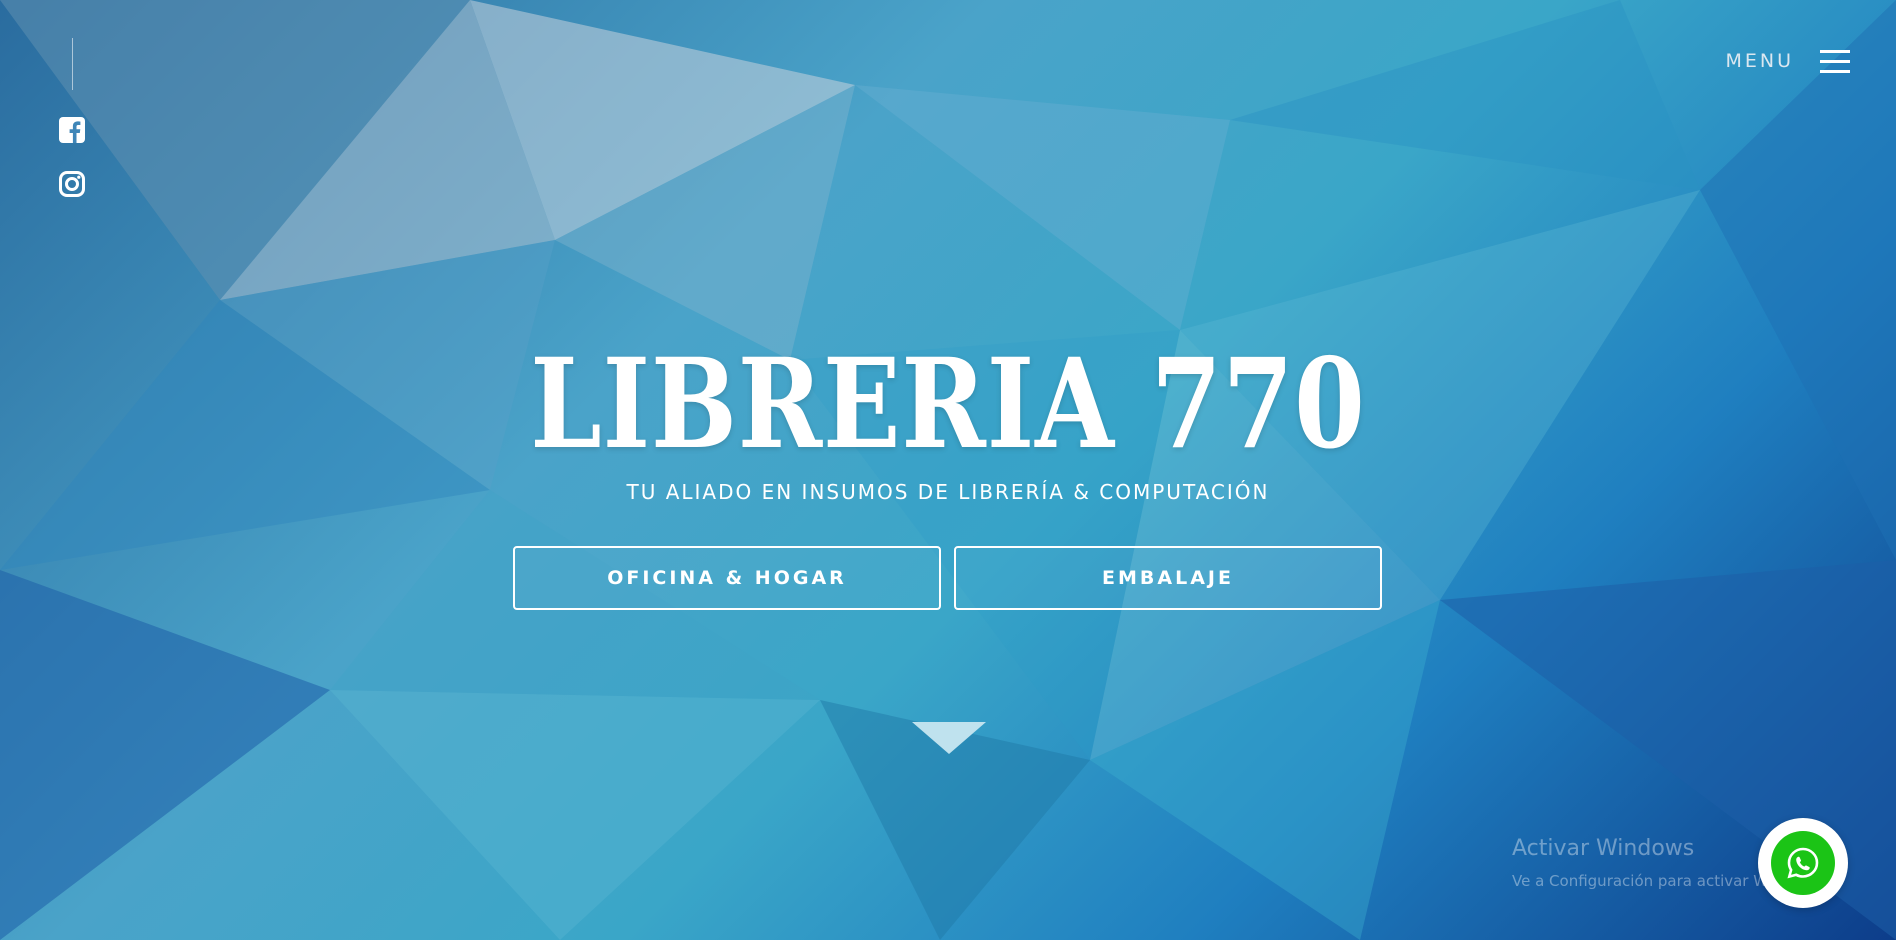 This screenshot has width=1896, height=940. I want to click on windows-activation-title: Activar Windows, so click(1603, 848).